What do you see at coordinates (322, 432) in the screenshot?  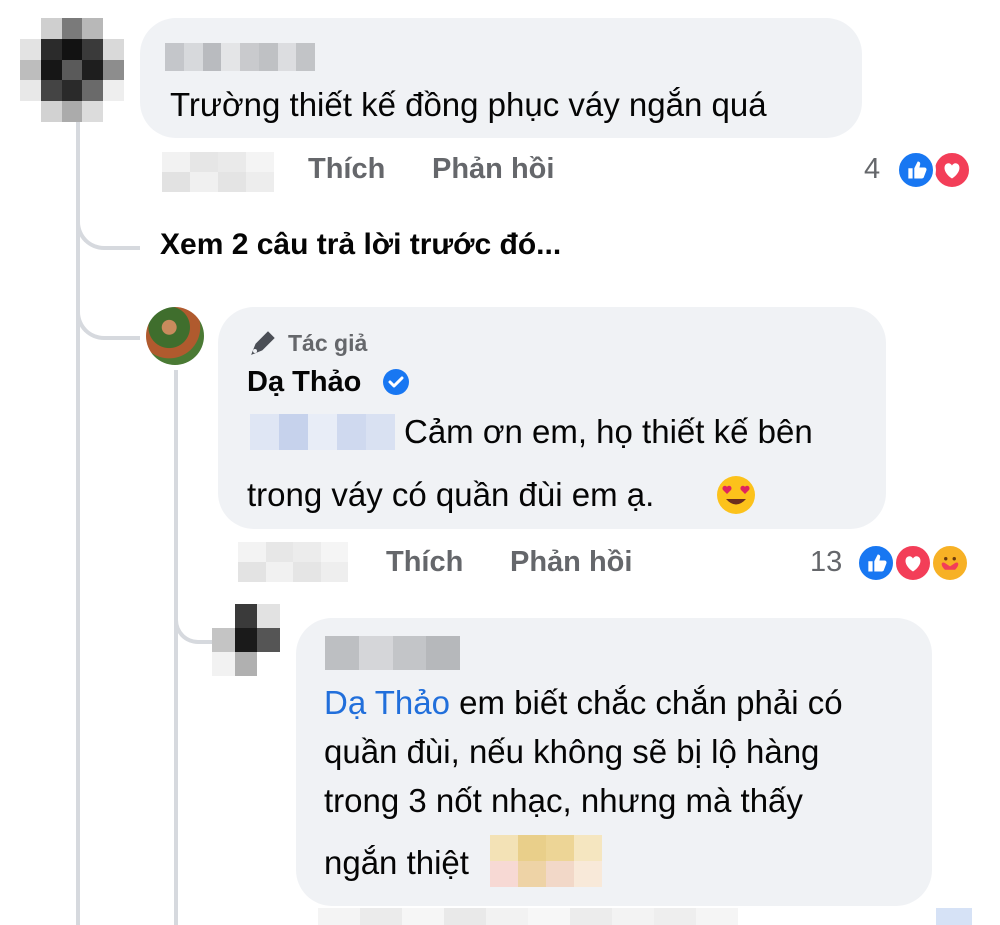 I see `mention-pixelated` at bounding box center [322, 432].